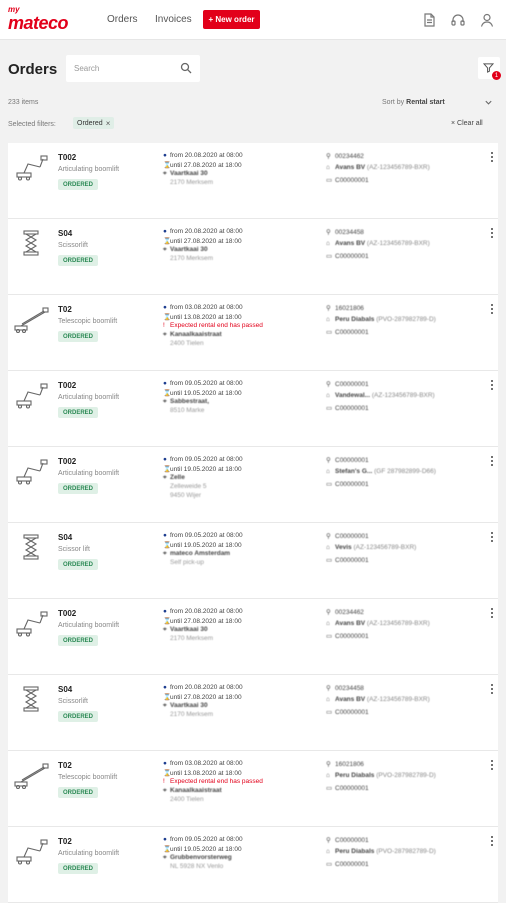  What do you see at coordinates (89, 853) in the screenshot?
I see `machine-type: Articulating boomlift` at bounding box center [89, 853].